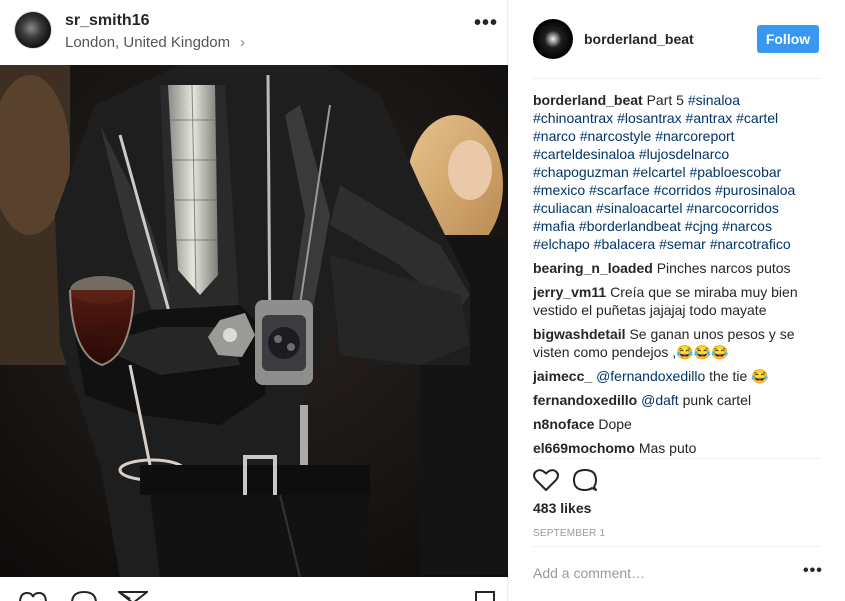 The image size is (845, 601). I want to click on hashtag-link: #elchapo, so click(561, 244).